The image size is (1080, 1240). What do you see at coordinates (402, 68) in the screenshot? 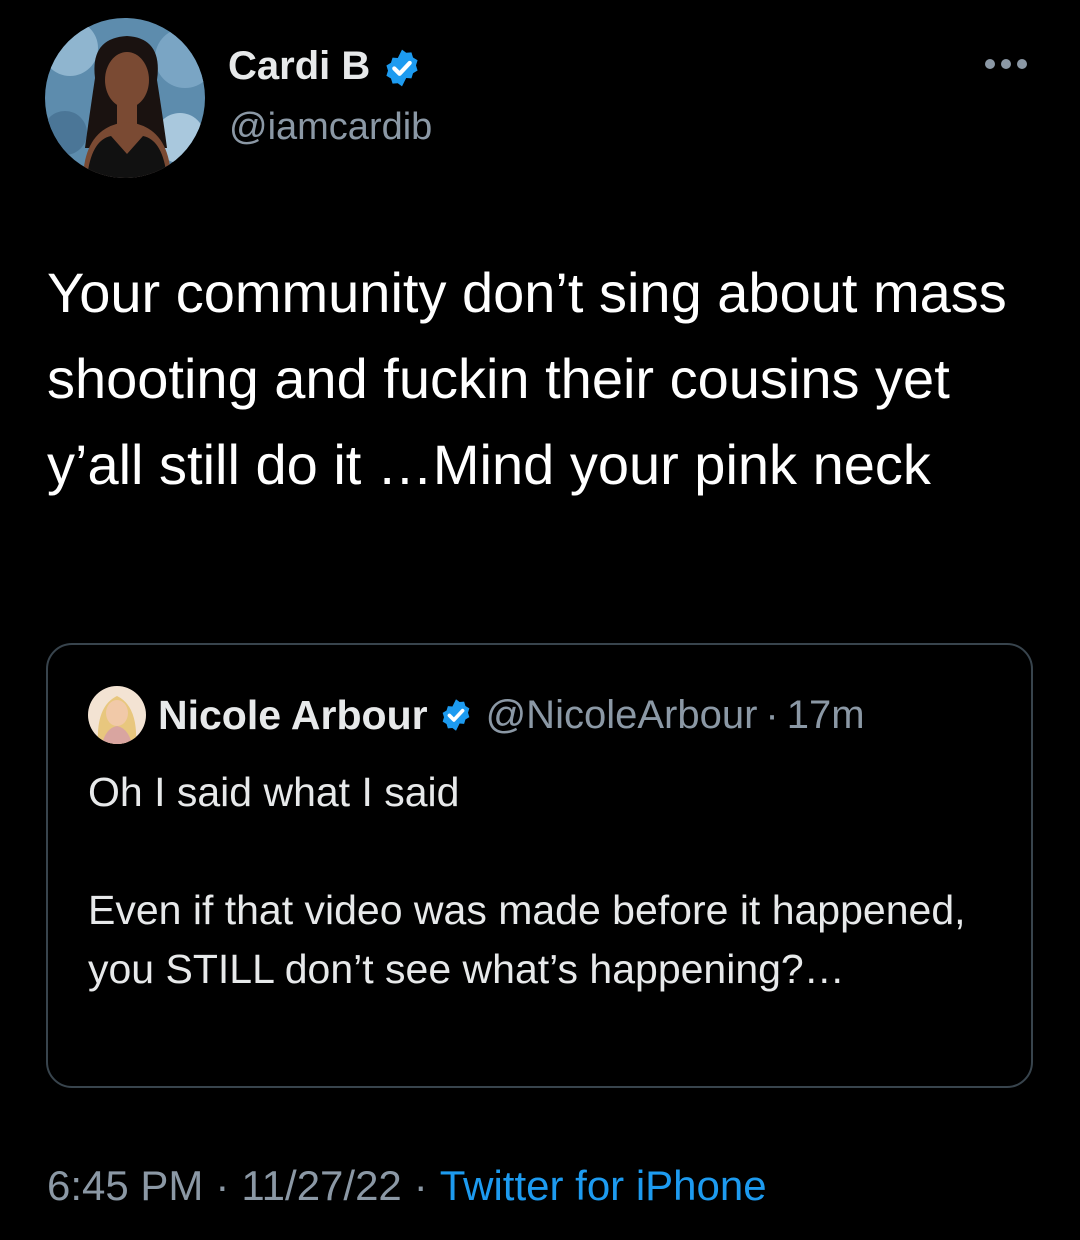
I see `verified-badge-icon` at bounding box center [402, 68].